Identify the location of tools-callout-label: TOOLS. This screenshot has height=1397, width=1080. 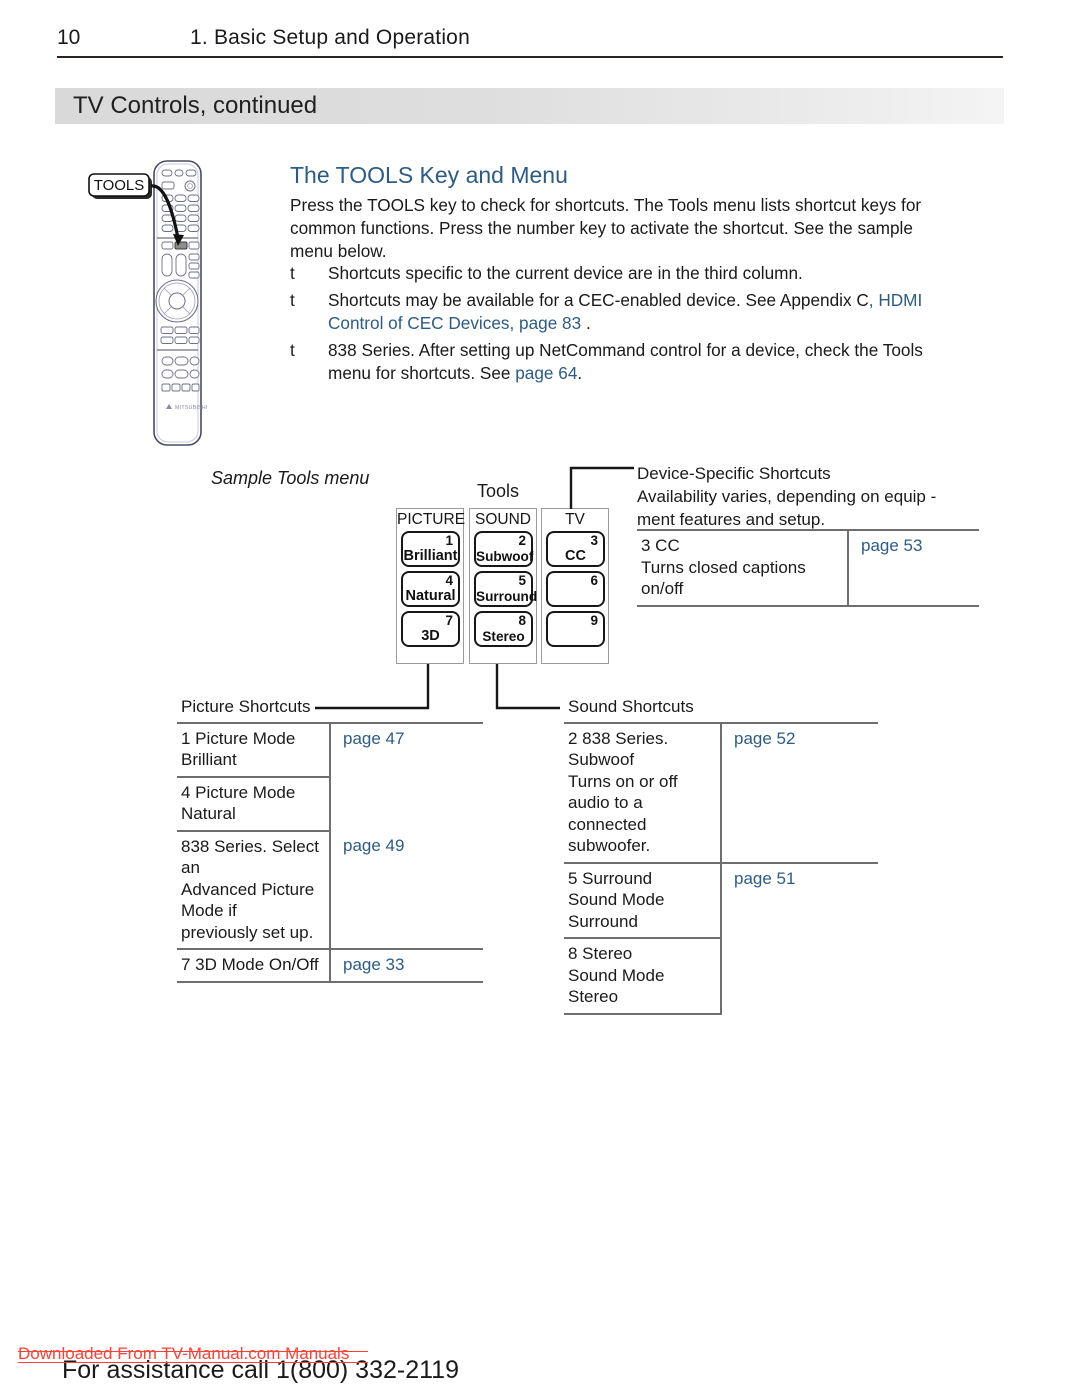
(119, 185).